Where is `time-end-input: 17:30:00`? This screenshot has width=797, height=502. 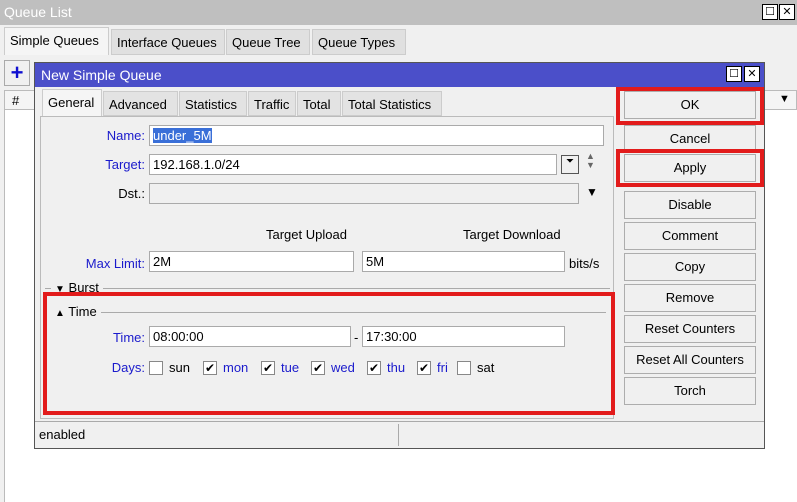
time-end-input: 17:30:00 is located at coordinates (463, 336).